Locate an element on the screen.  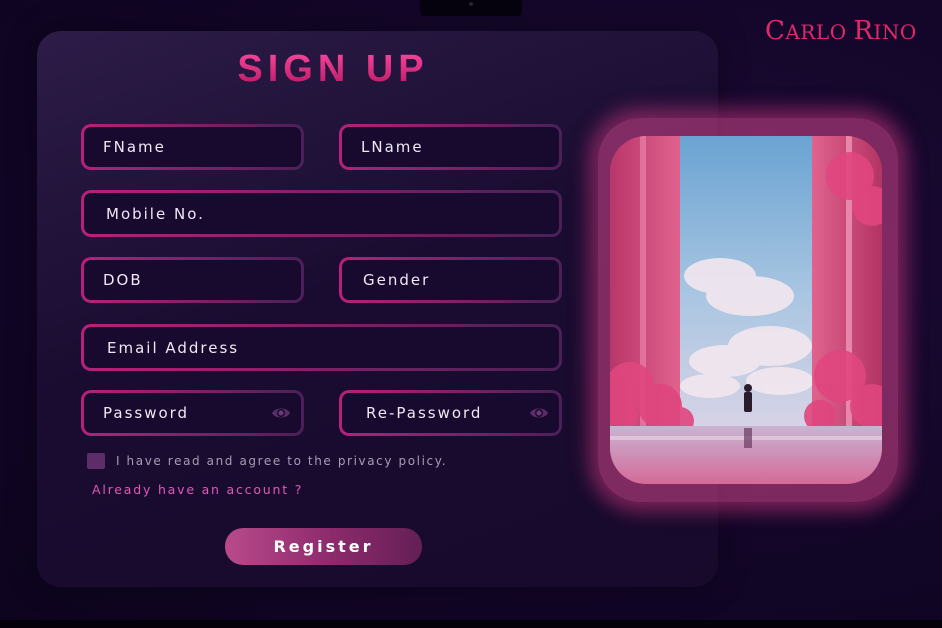
bottom-bar is located at coordinates (471, 624).